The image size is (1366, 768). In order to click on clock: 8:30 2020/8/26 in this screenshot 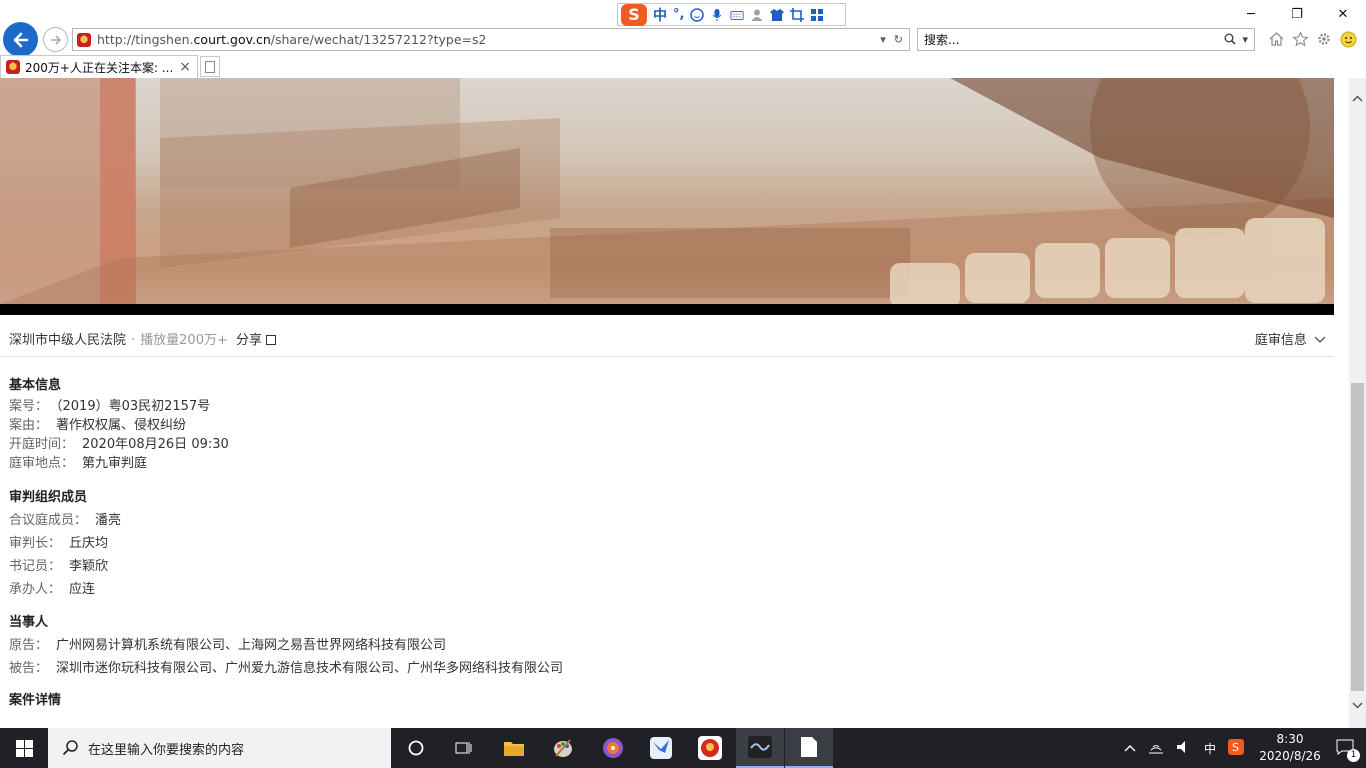, I will do `click(1290, 748)`.